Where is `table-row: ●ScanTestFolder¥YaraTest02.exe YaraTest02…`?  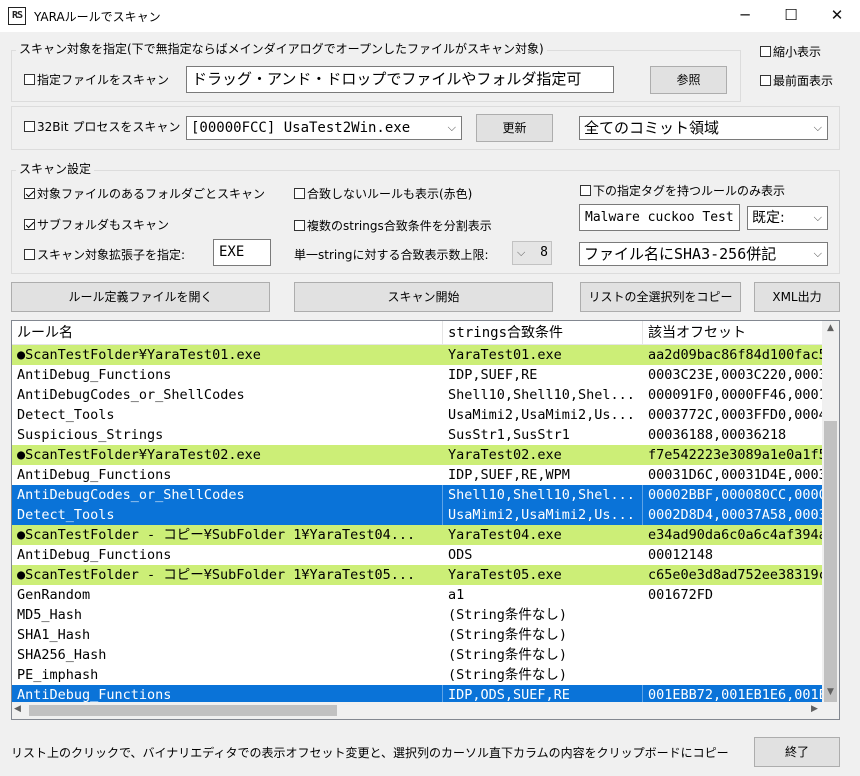 table-row: ●ScanTestFolder¥YaraTest02.exe YaraTest02… is located at coordinates (418, 455).